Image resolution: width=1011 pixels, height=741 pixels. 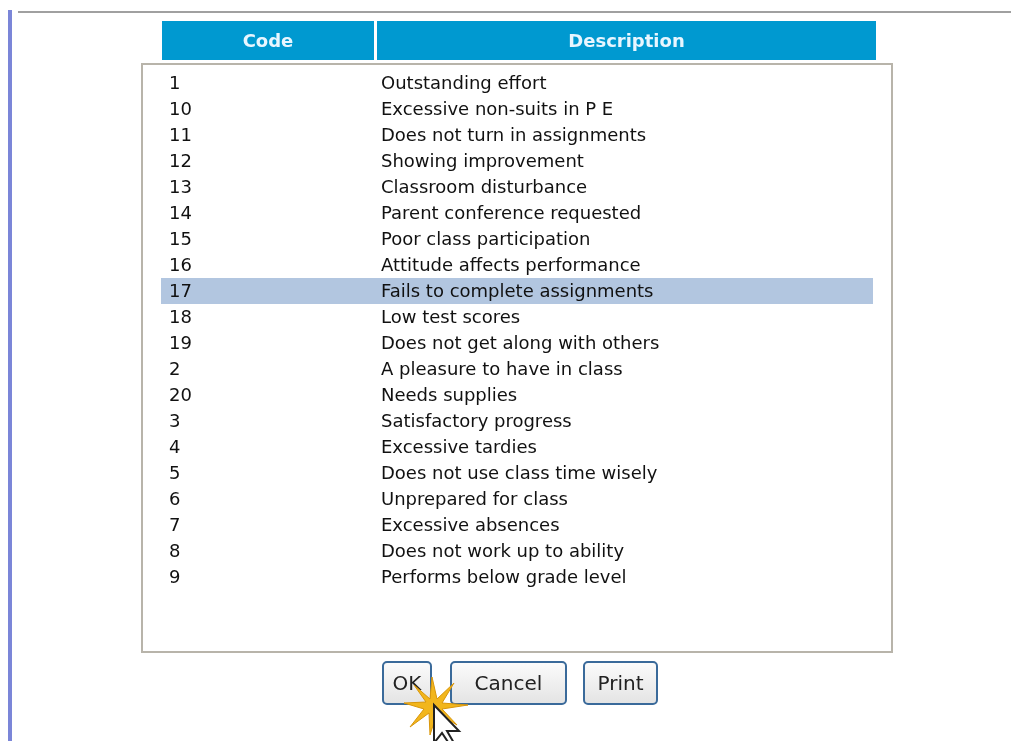 I want to click on list-row: 17 Fails to complete assignments, so click(x=517, y=291).